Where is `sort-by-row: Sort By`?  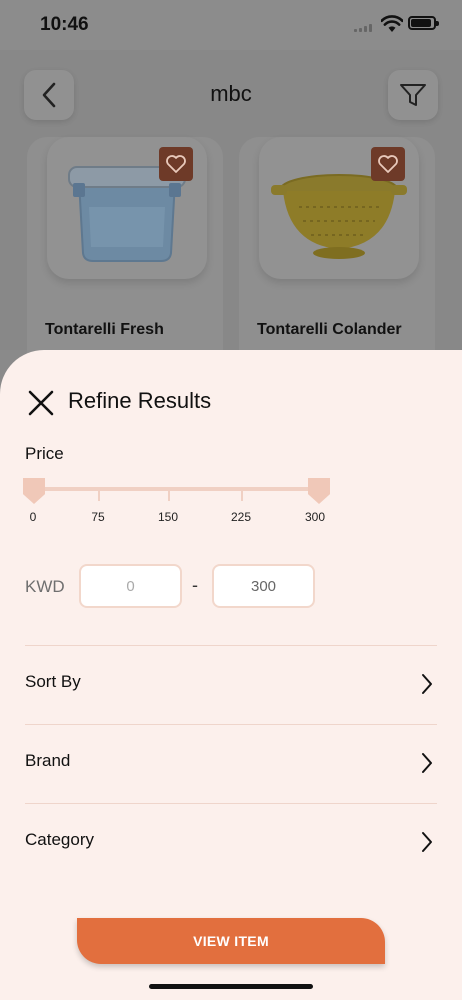
sort-by-row: Sort By is located at coordinates (231, 685).